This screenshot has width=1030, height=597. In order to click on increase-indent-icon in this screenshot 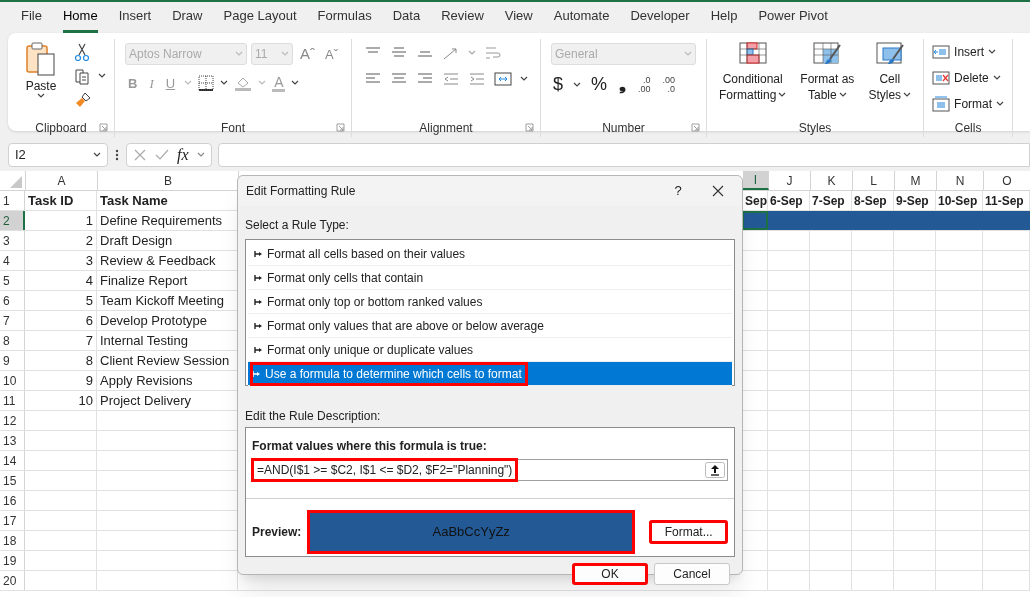, I will do `click(477, 79)`.